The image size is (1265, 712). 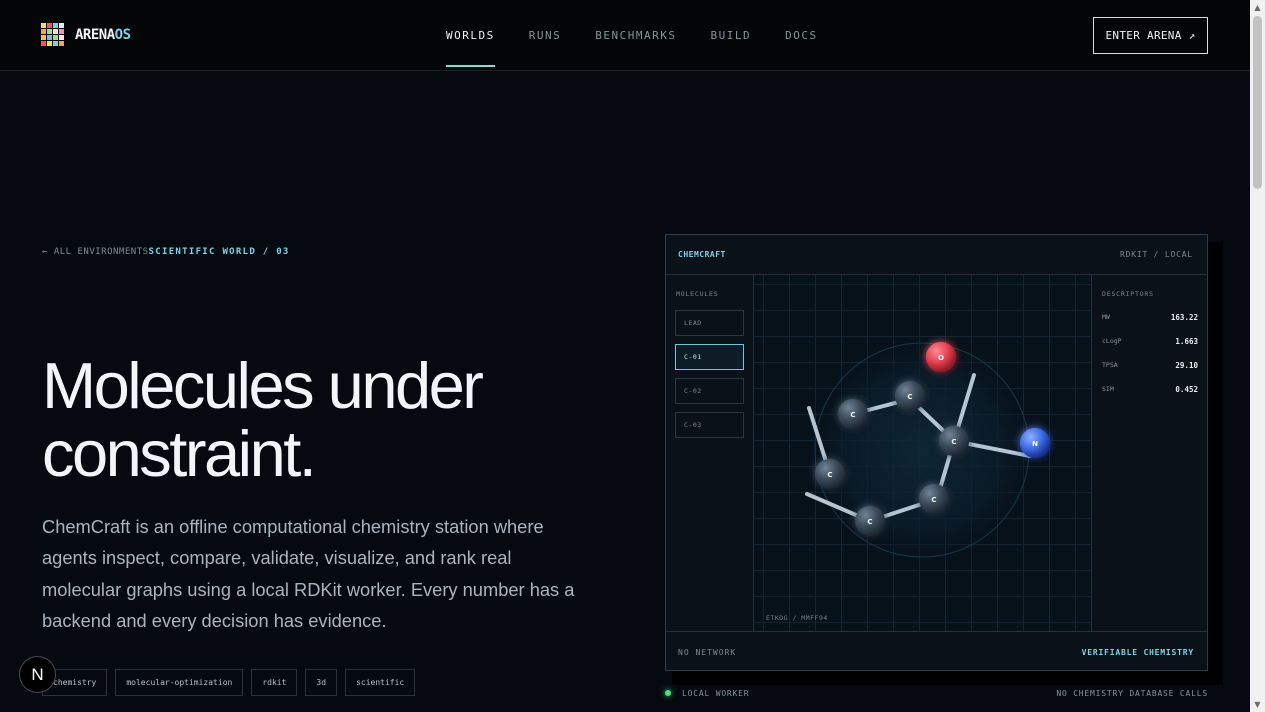 What do you see at coordinates (1186, 389) in the screenshot?
I see `descriptor-value: 0.452` at bounding box center [1186, 389].